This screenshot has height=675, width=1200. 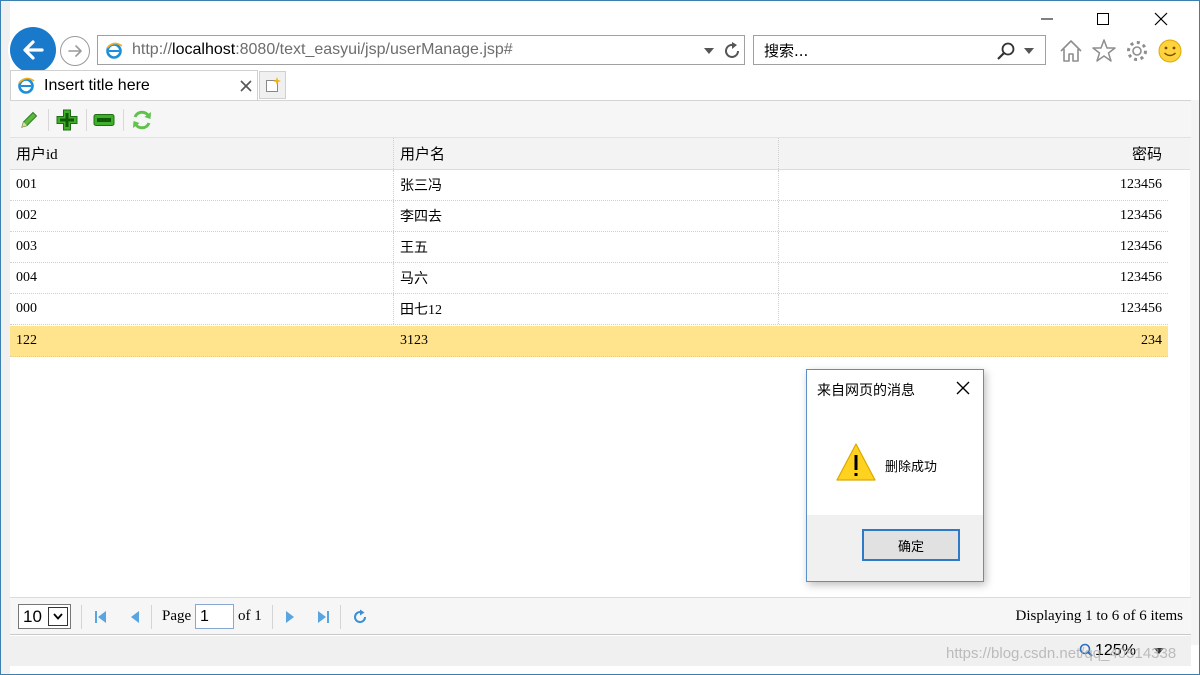 I want to click on last-page-icon, so click(x=323, y=617).